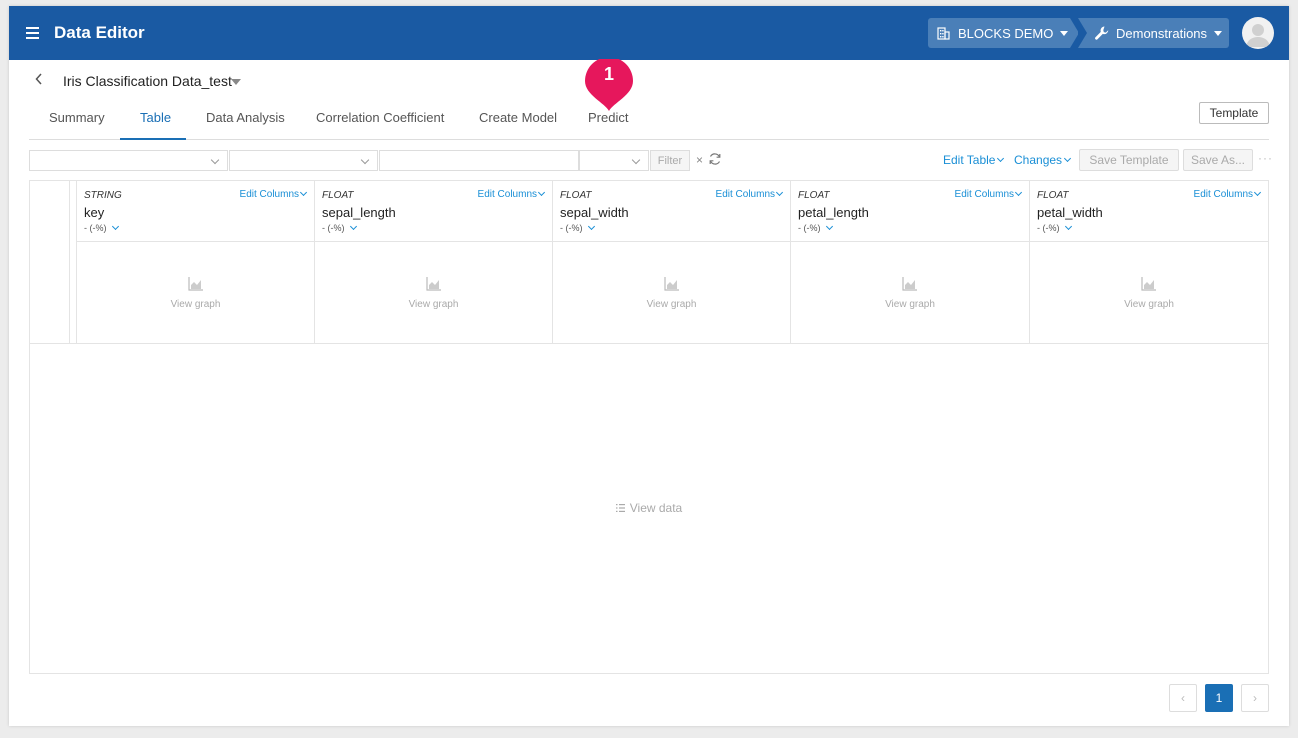  Describe the element at coordinates (1183, 698) in the screenshot. I see `prev-page-button: ‹` at that location.